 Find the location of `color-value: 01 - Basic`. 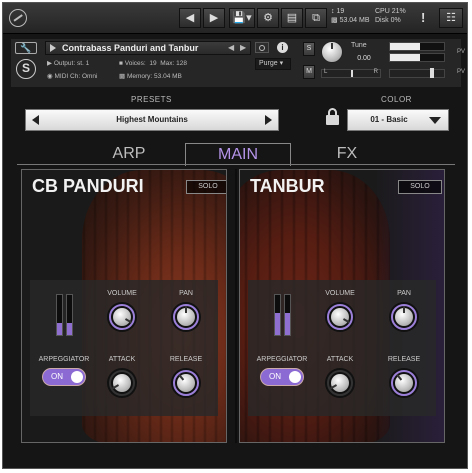

color-value: 01 - Basic is located at coordinates (389, 119).